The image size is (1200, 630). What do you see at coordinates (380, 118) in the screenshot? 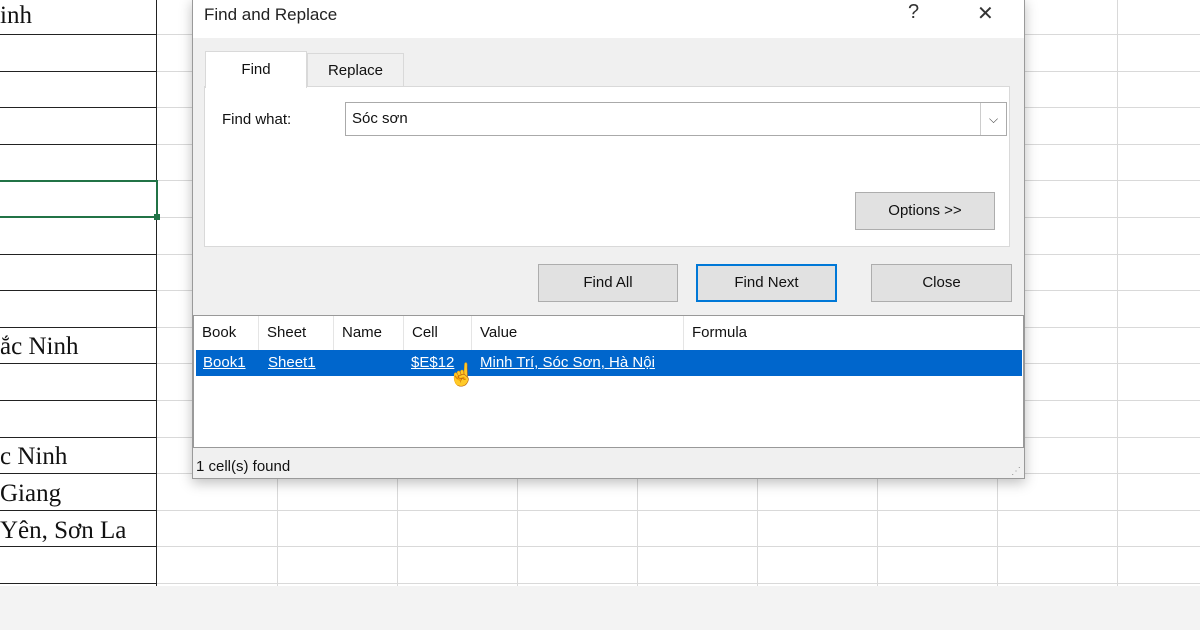
I see `find-what-value: Sóc sơn` at bounding box center [380, 118].